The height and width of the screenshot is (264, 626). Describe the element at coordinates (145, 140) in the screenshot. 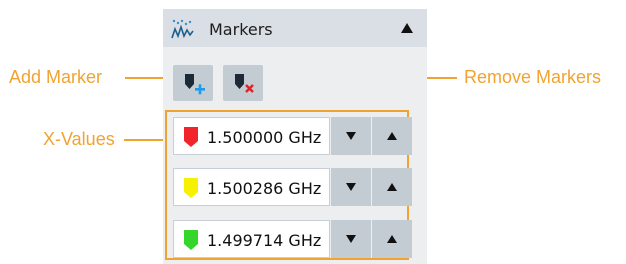

I see `x-values-callout-line` at that location.